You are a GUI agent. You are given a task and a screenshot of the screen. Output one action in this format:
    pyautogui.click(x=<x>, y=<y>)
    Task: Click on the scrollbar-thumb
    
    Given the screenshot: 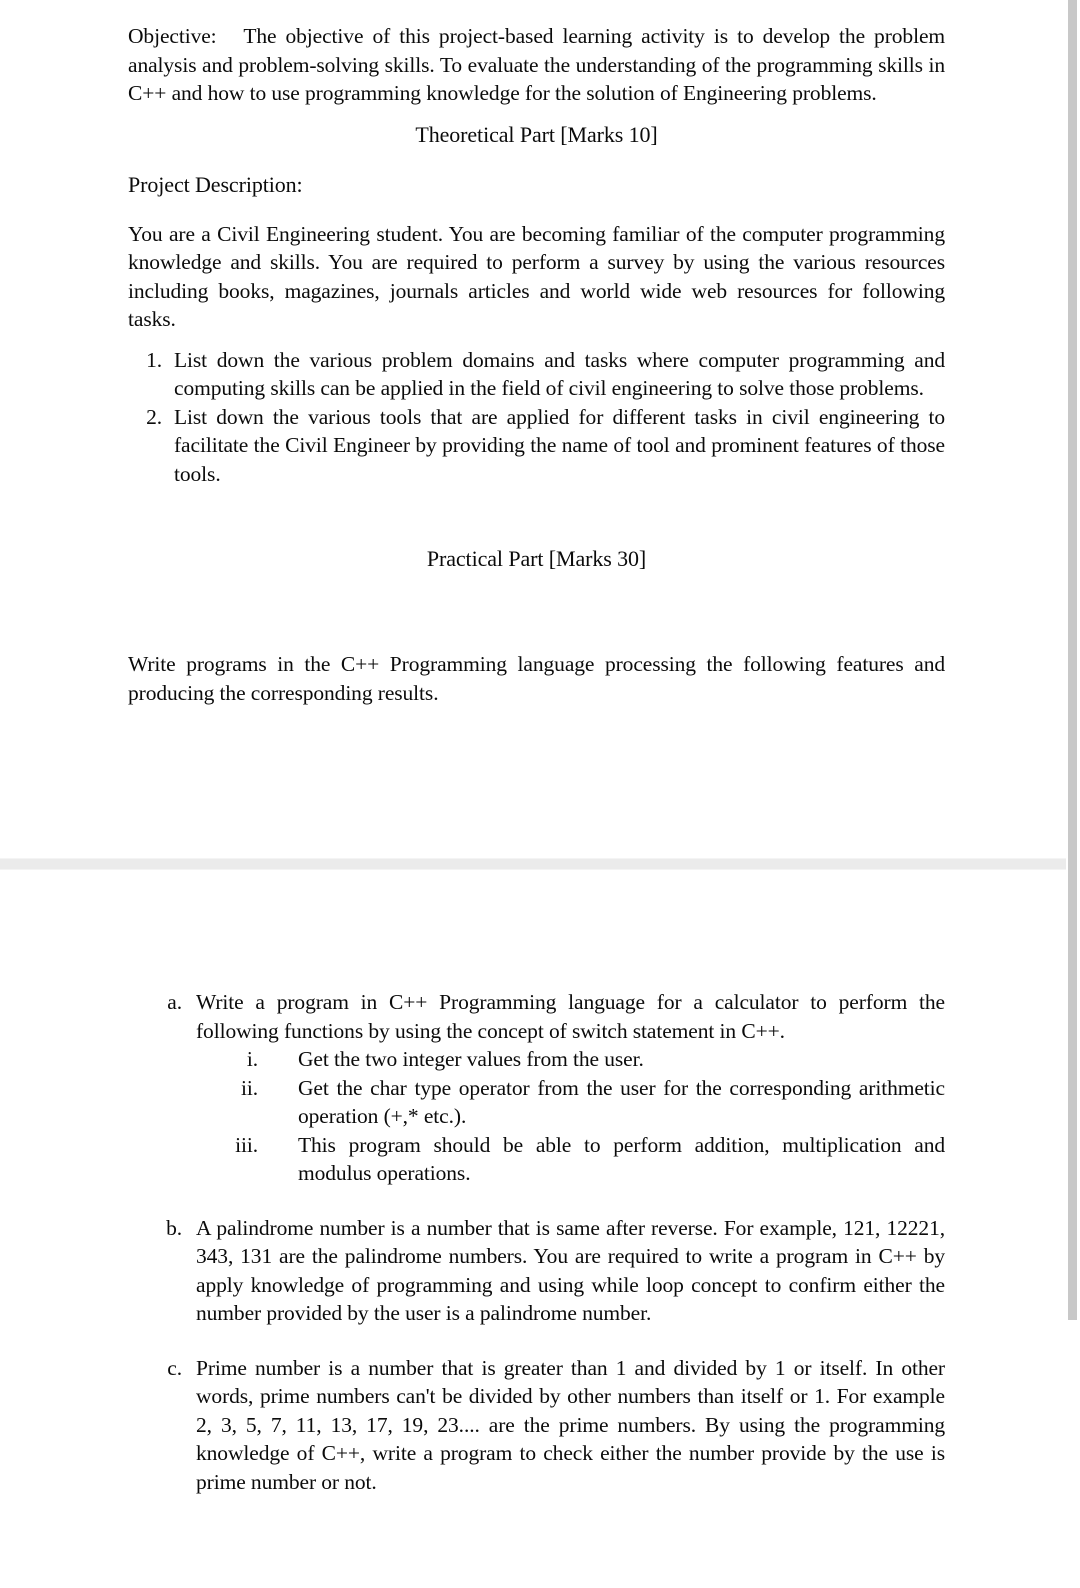 What is the action you would take?
    pyautogui.click(x=1072, y=660)
    